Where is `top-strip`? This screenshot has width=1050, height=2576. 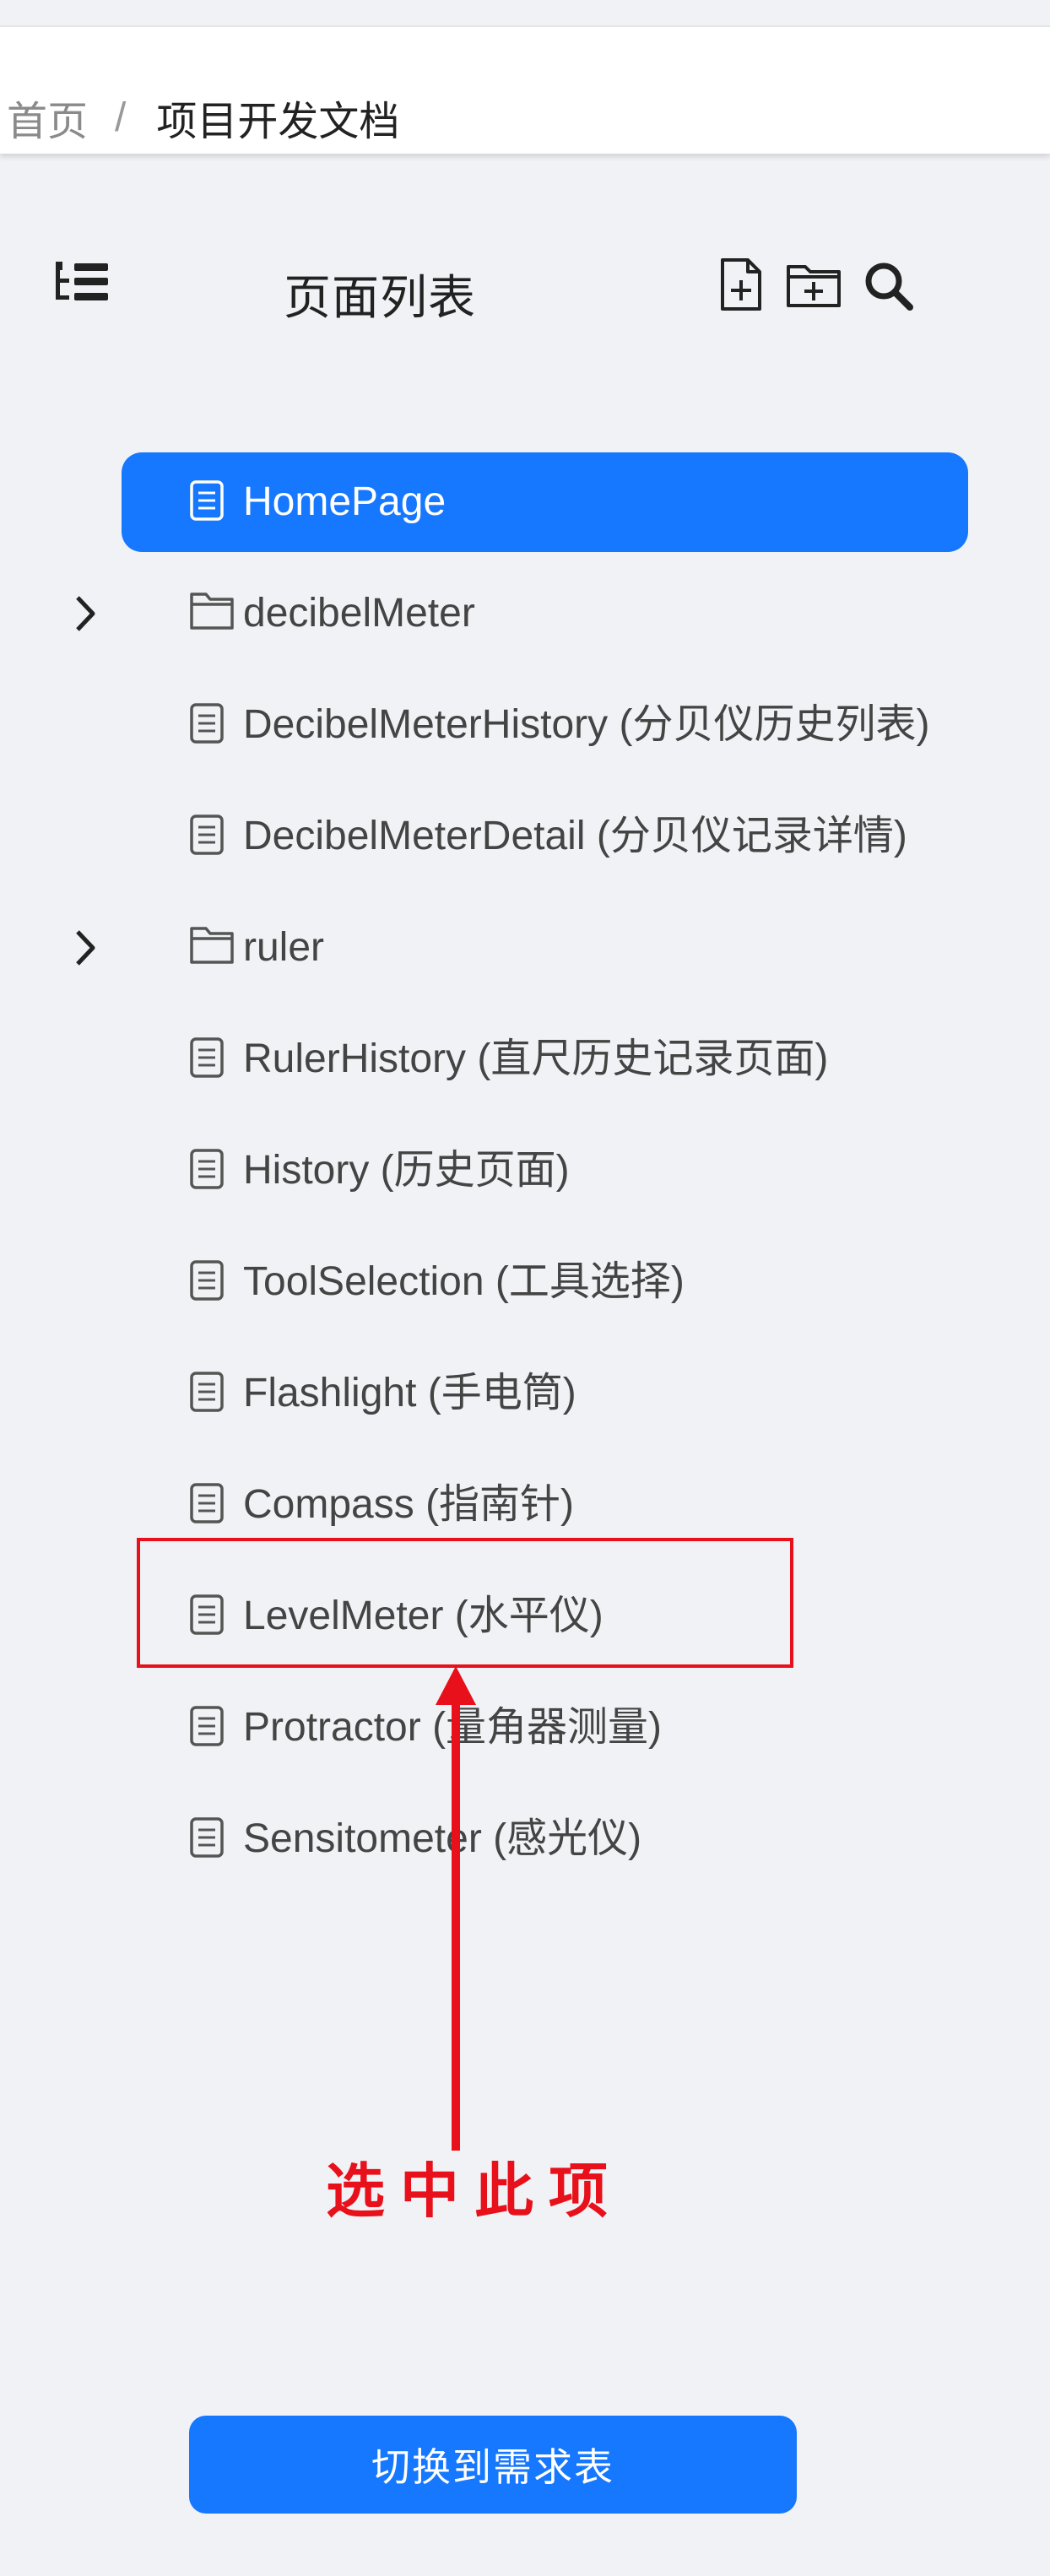
top-strip is located at coordinates (525, 12).